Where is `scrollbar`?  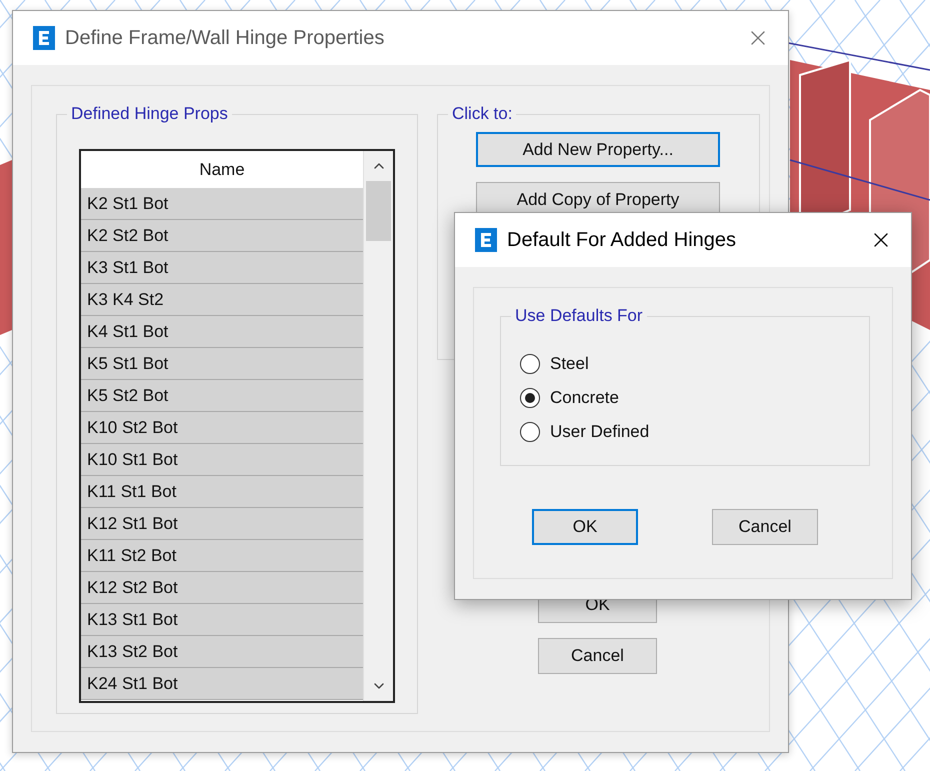
scrollbar is located at coordinates (378, 426).